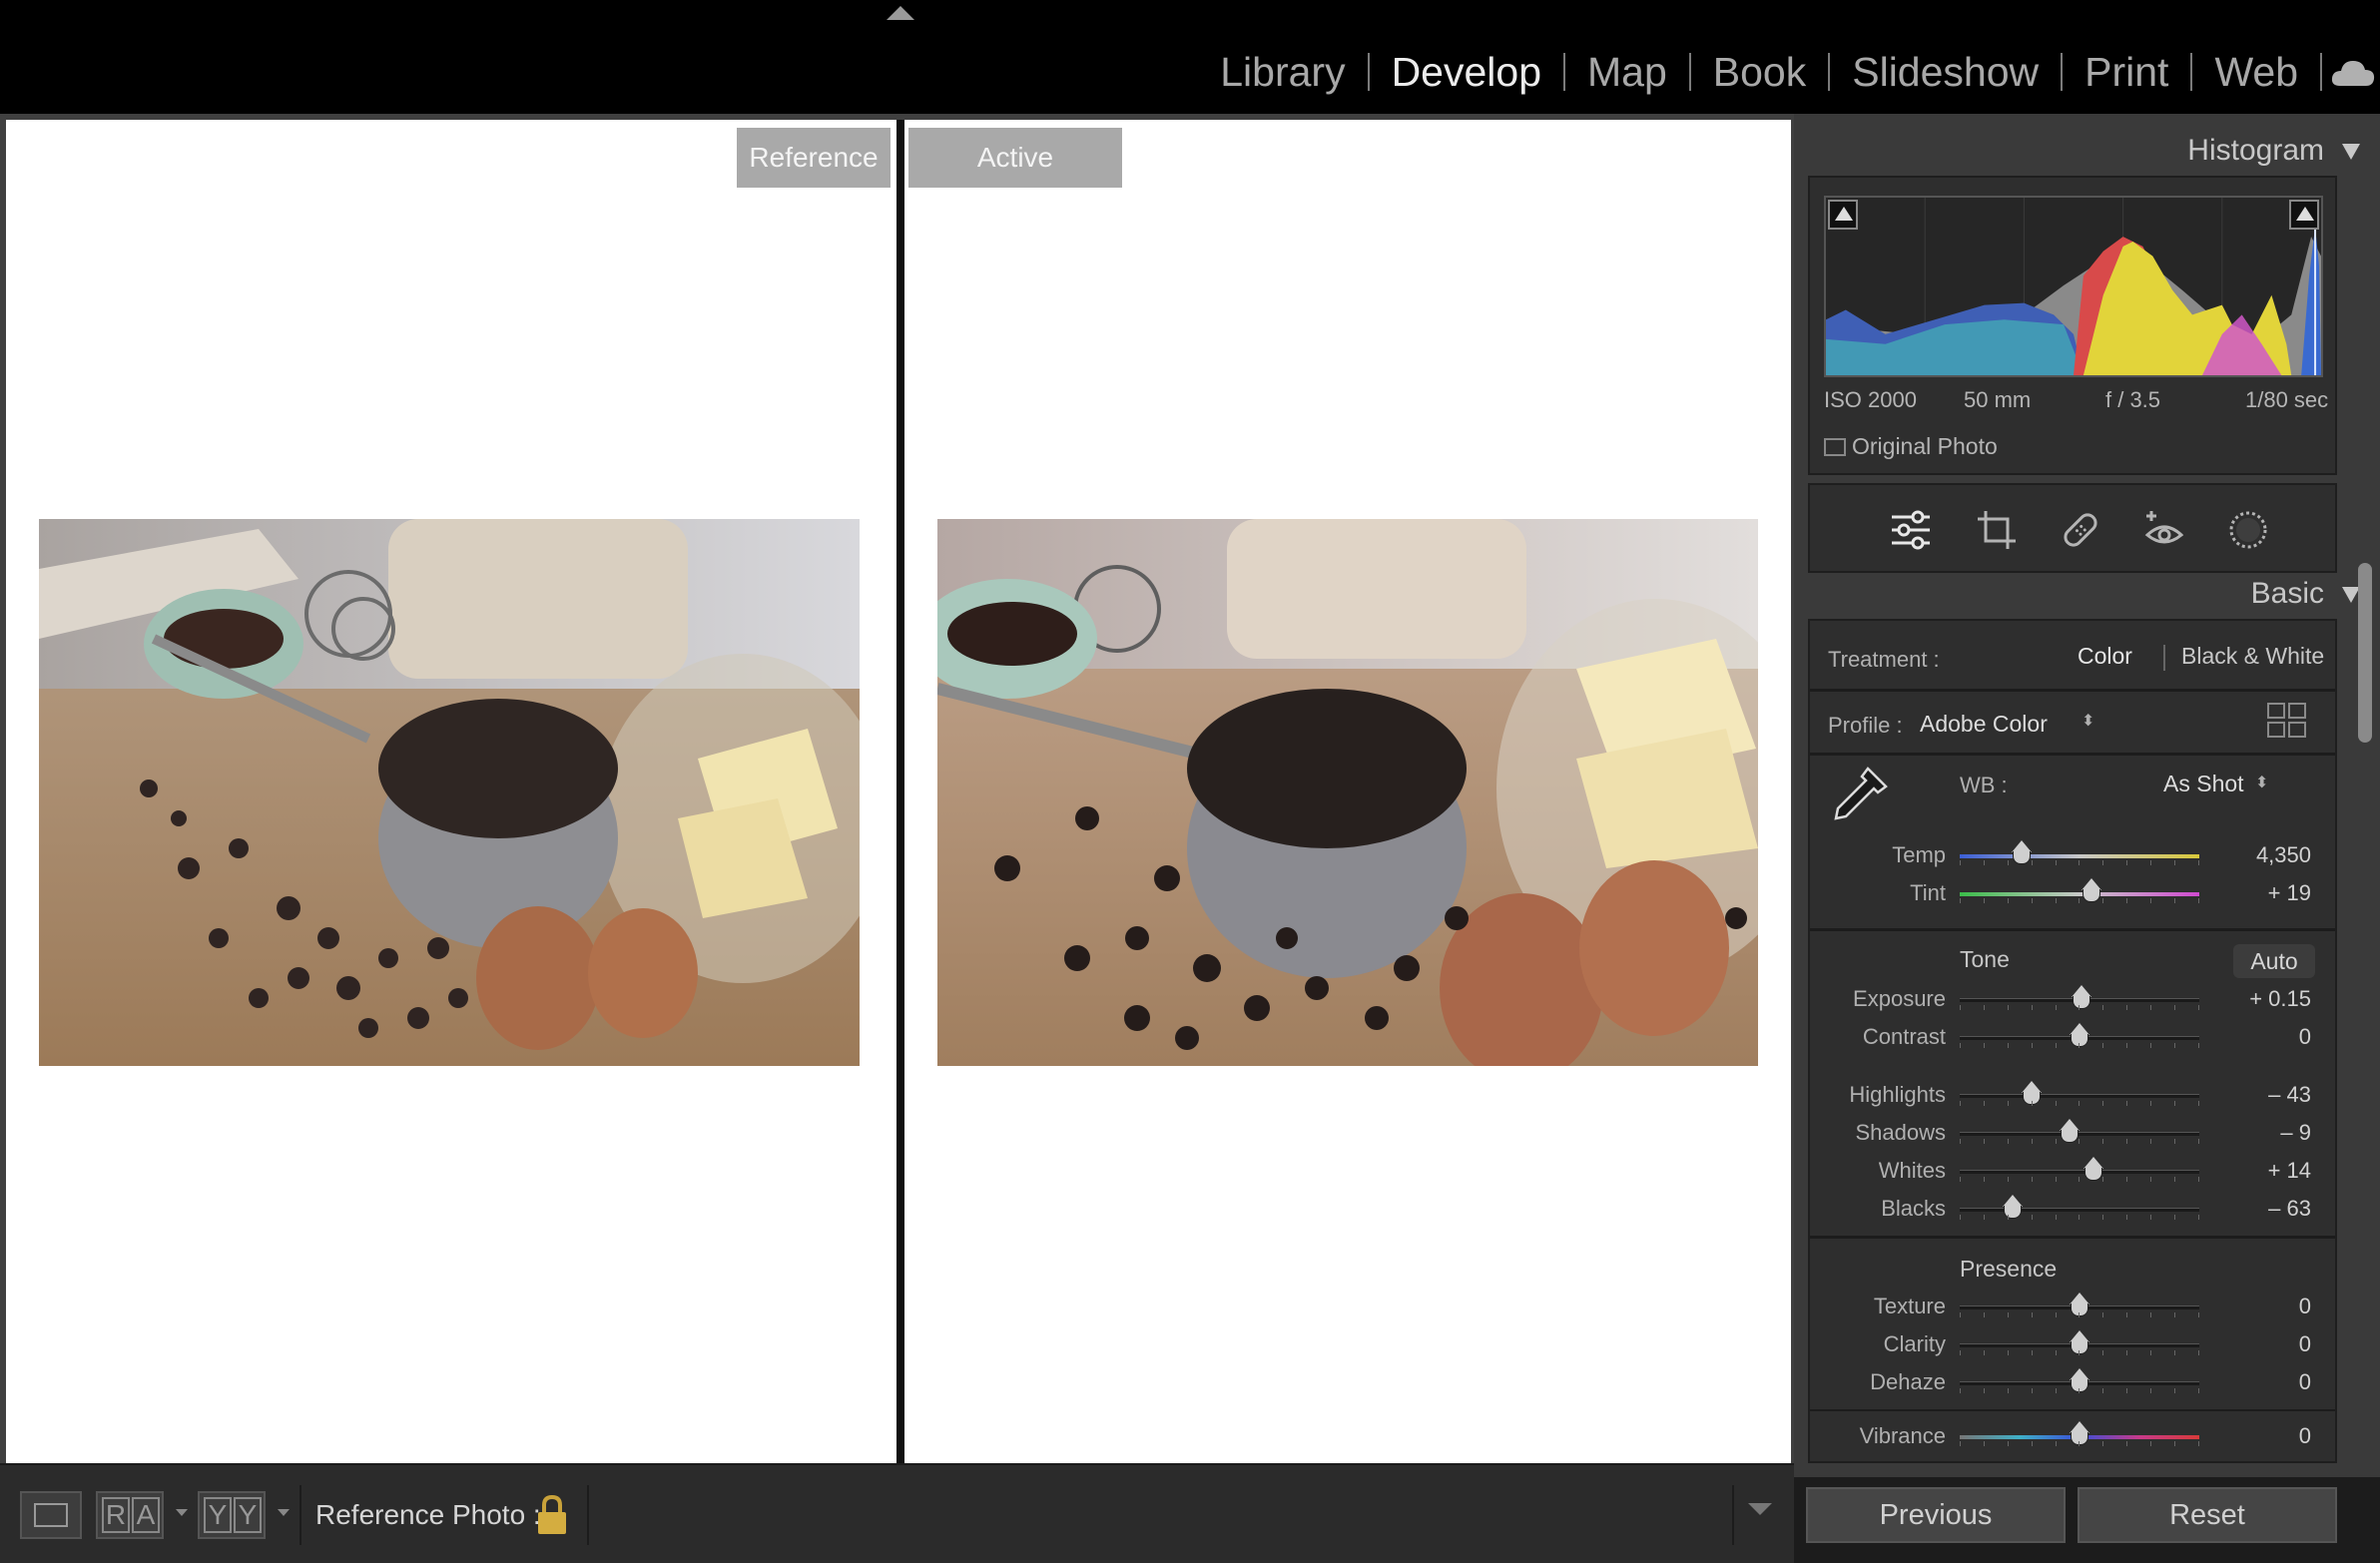  I want to click on module-separator, so click(2321, 72).